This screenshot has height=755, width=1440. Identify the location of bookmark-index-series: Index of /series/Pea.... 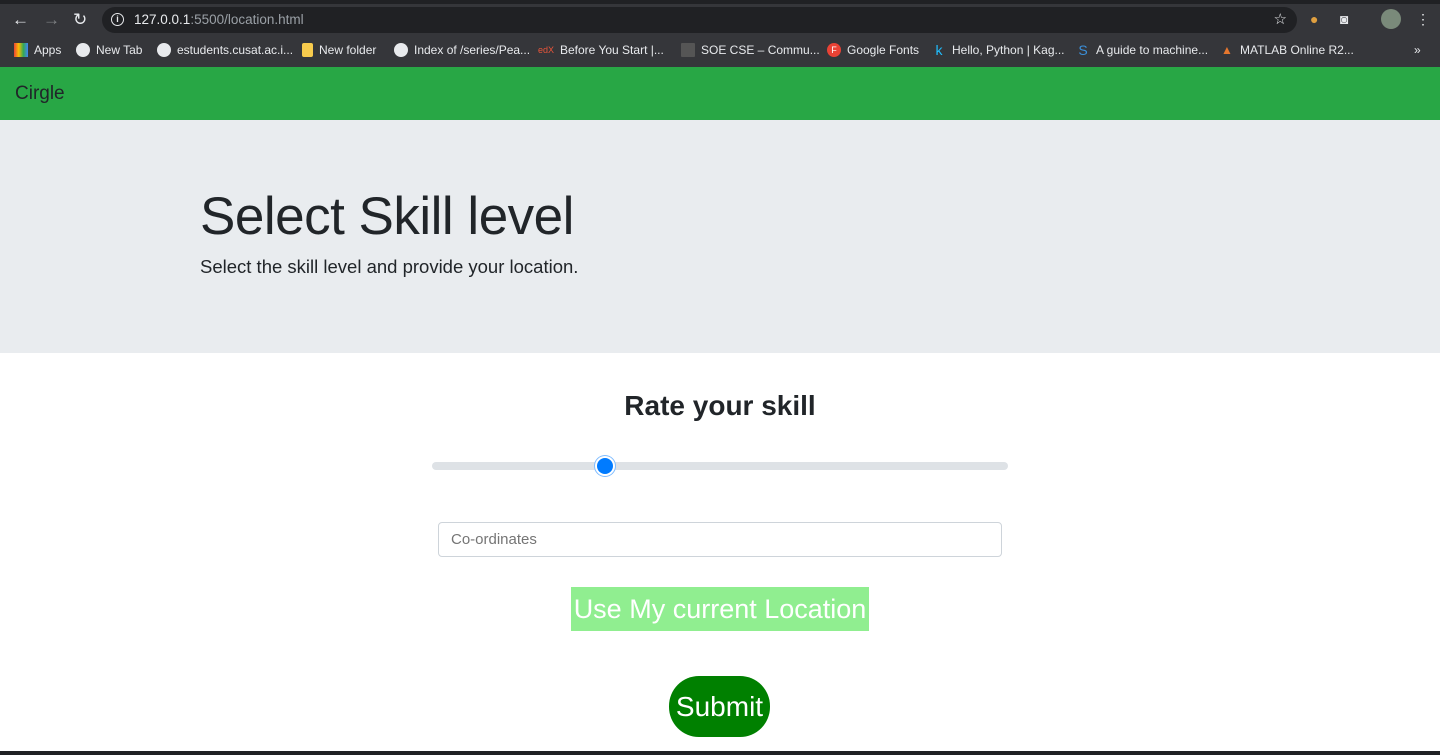
(462, 50).